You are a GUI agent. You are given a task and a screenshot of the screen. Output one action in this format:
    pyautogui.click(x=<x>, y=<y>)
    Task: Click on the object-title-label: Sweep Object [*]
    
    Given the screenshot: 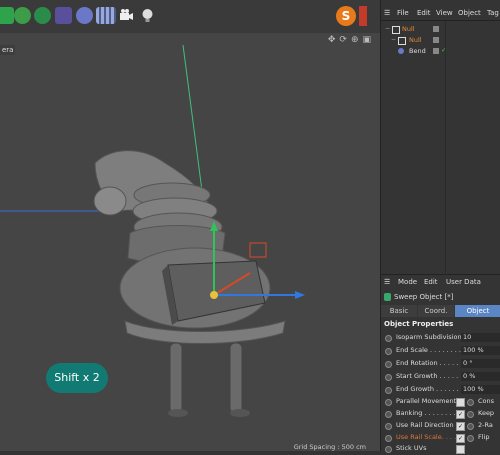 What is the action you would take?
    pyautogui.click(x=424, y=297)
    